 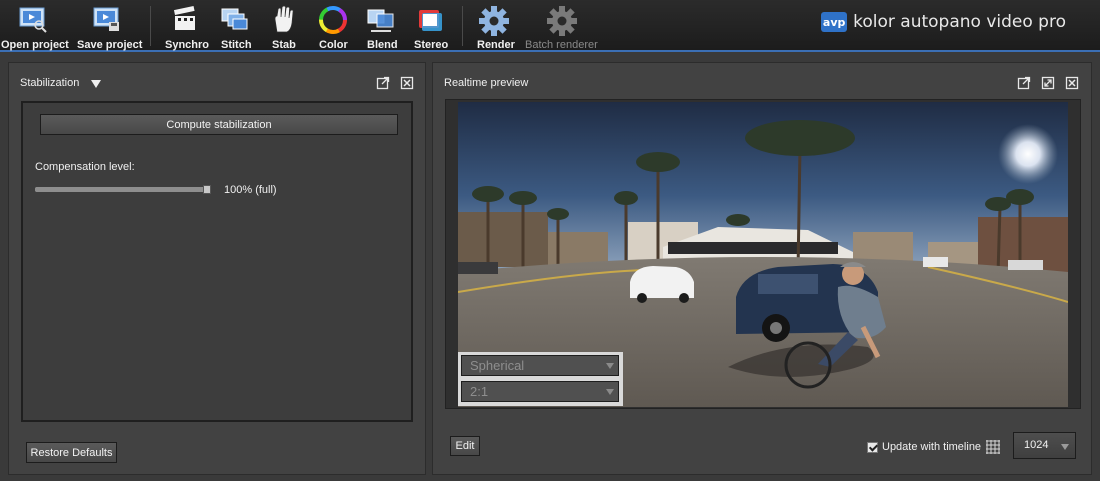 What do you see at coordinates (431, 45) in the screenshot?
I see `stereo-label: Stereo` at bounding box center [431, 45].